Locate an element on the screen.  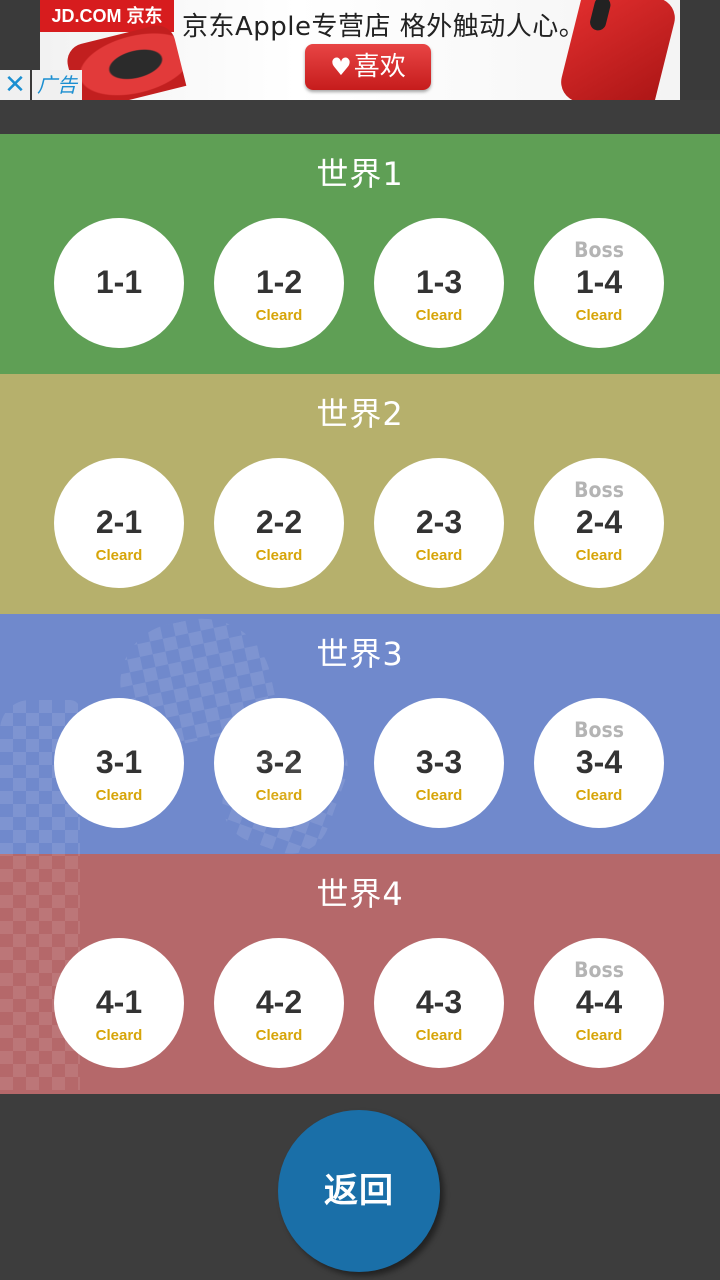
ad-banner: JD.COM 京东 京东Apple专营店 格外触动人心。 ♥喜欢 is located at coordinates (360, 50).